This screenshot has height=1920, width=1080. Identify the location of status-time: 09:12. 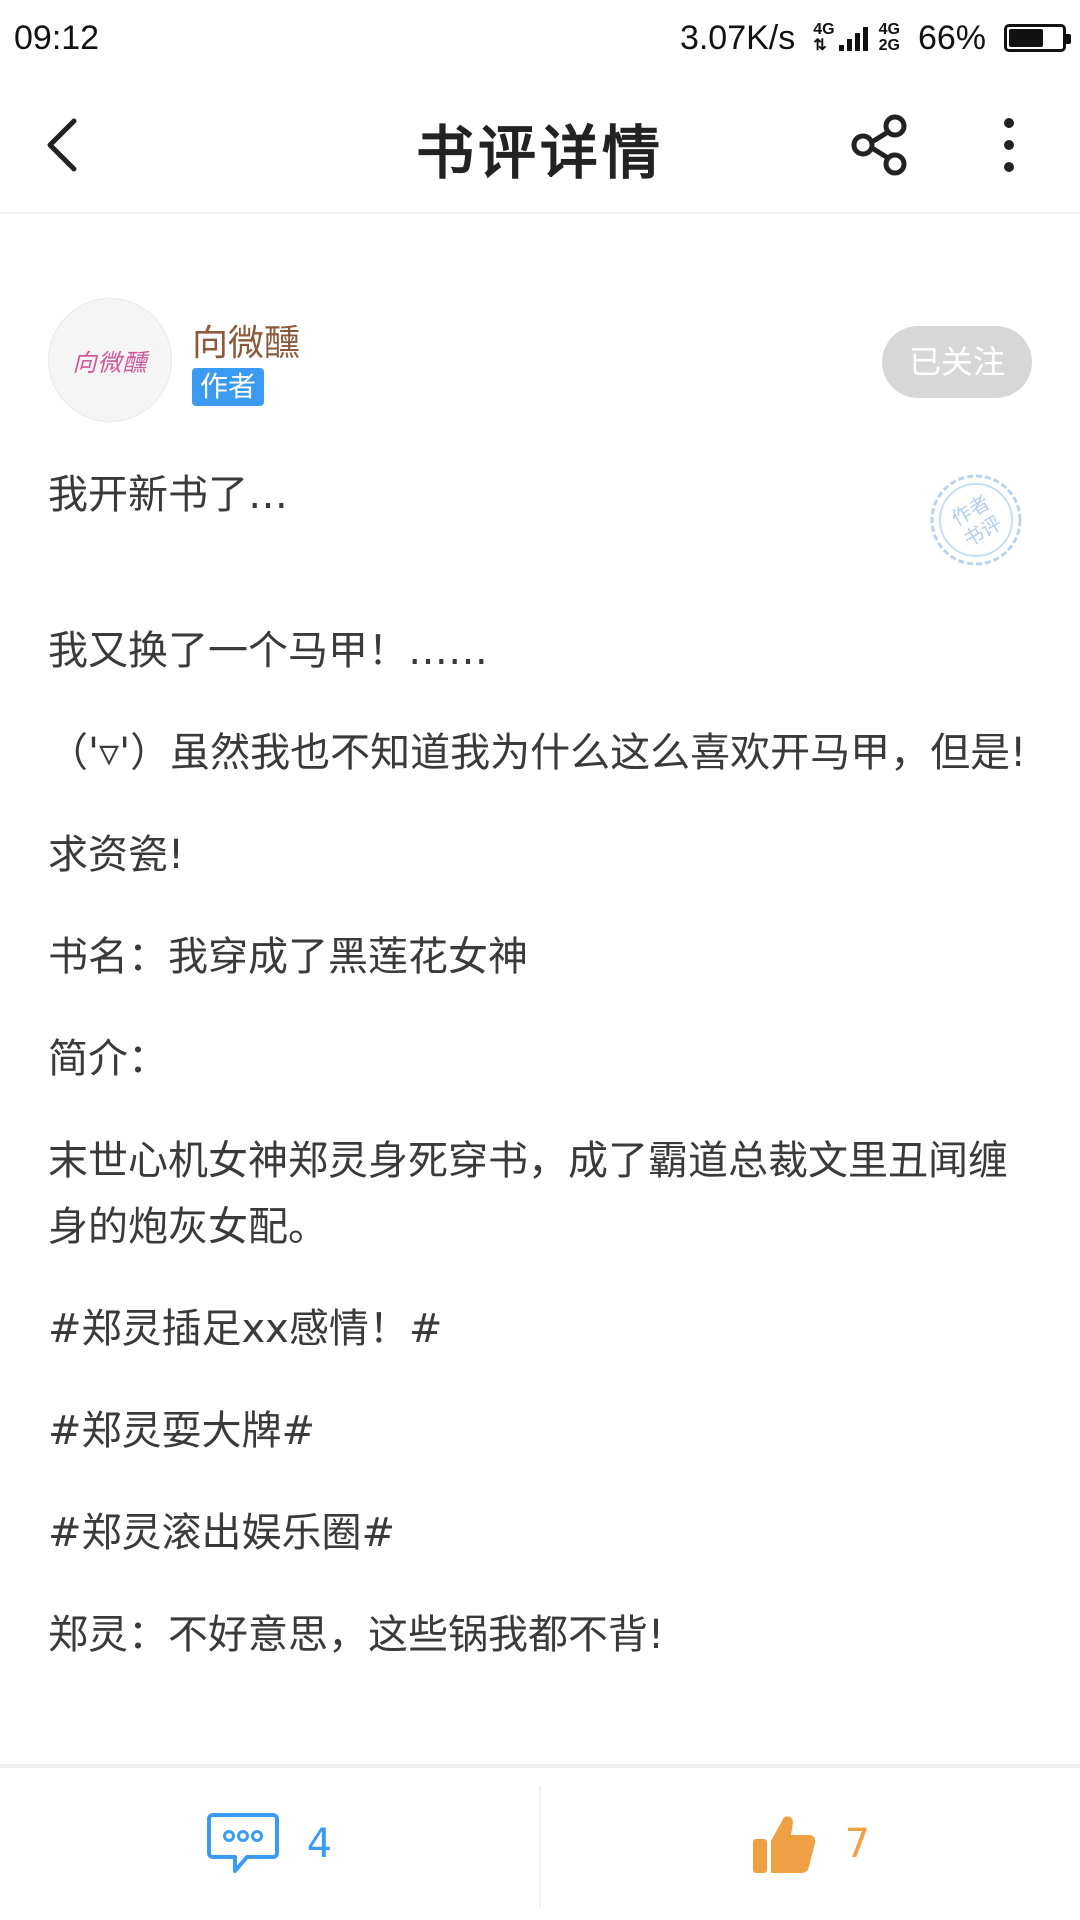
(57, 37).